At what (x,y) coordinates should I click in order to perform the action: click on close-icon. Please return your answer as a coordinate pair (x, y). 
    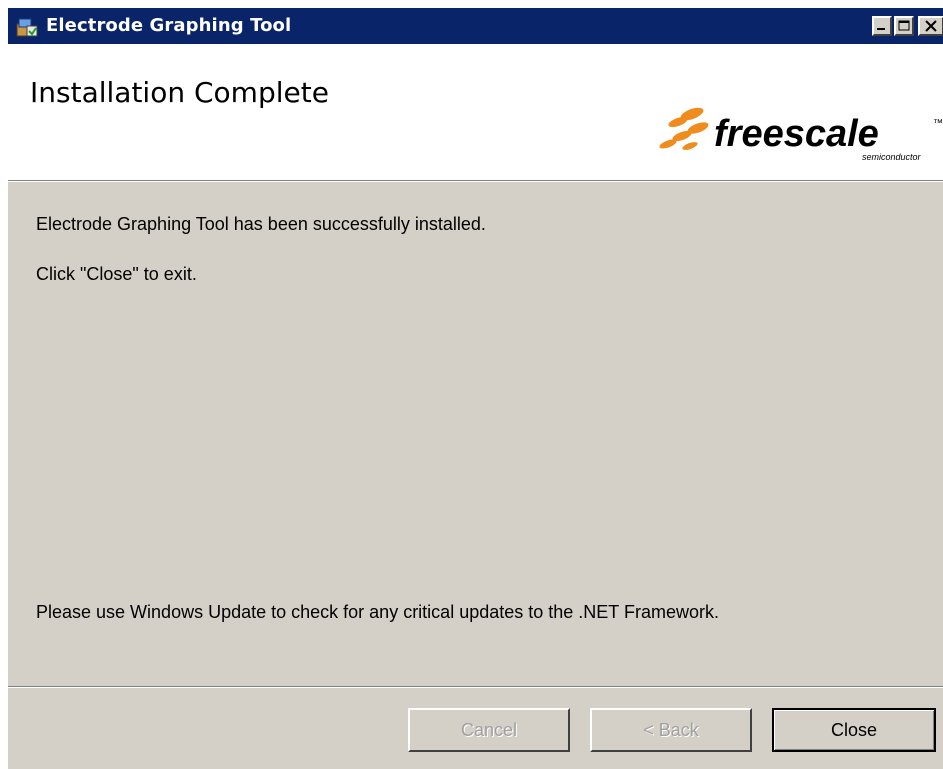
    Looking at the image, I should click on (931, 26).